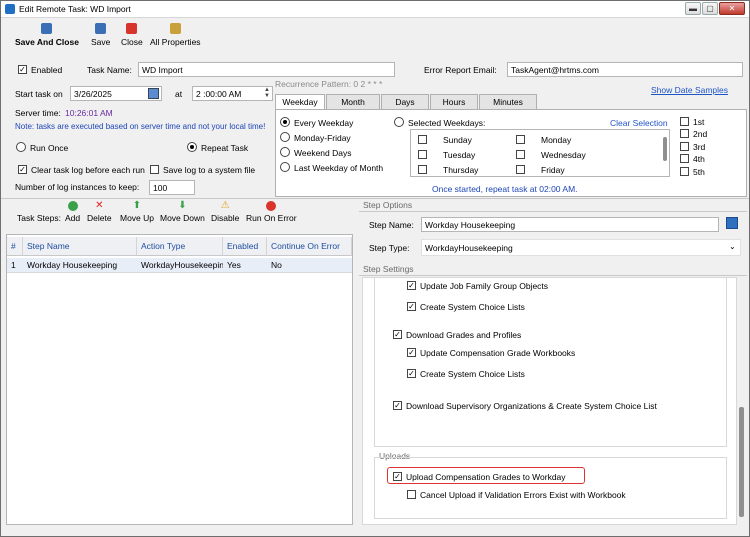  I want to click on step-options-header: Step Options, so click(388, 205).